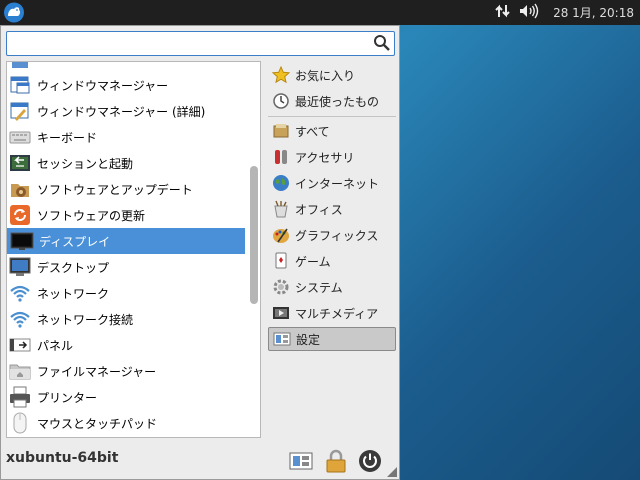 The image size is (640, 480). Describe the element at coordinates (67, 137) in the screenshot. I see `app-label: キーボード` at that location.